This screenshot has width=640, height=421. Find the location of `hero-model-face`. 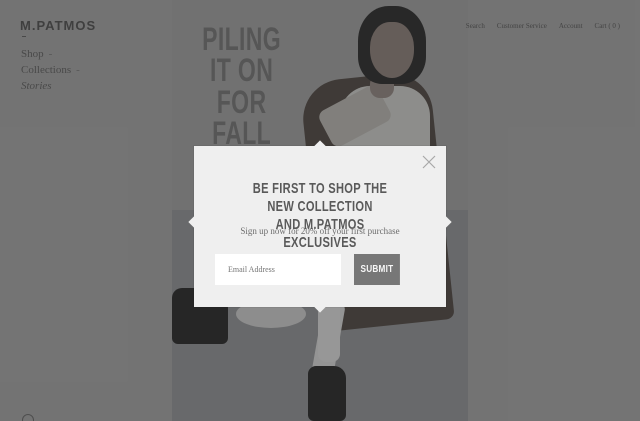

hero-model-face is located at coordinates (392, 50).